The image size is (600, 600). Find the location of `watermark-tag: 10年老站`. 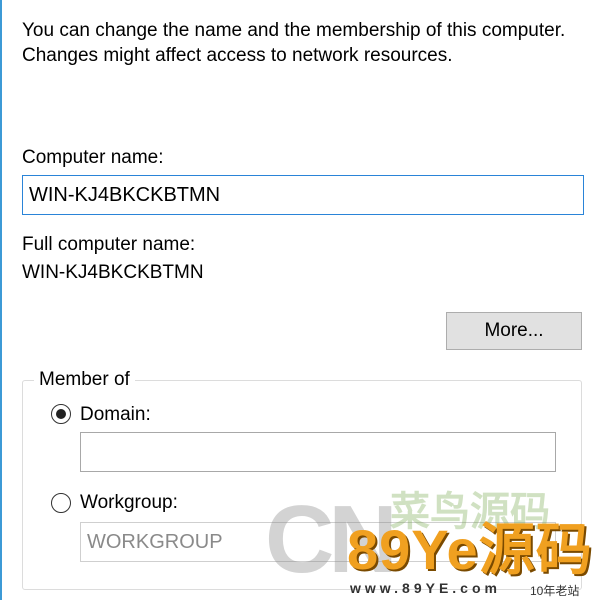

watermark-tag: 10年老站 is located at coordinates (555, 591).